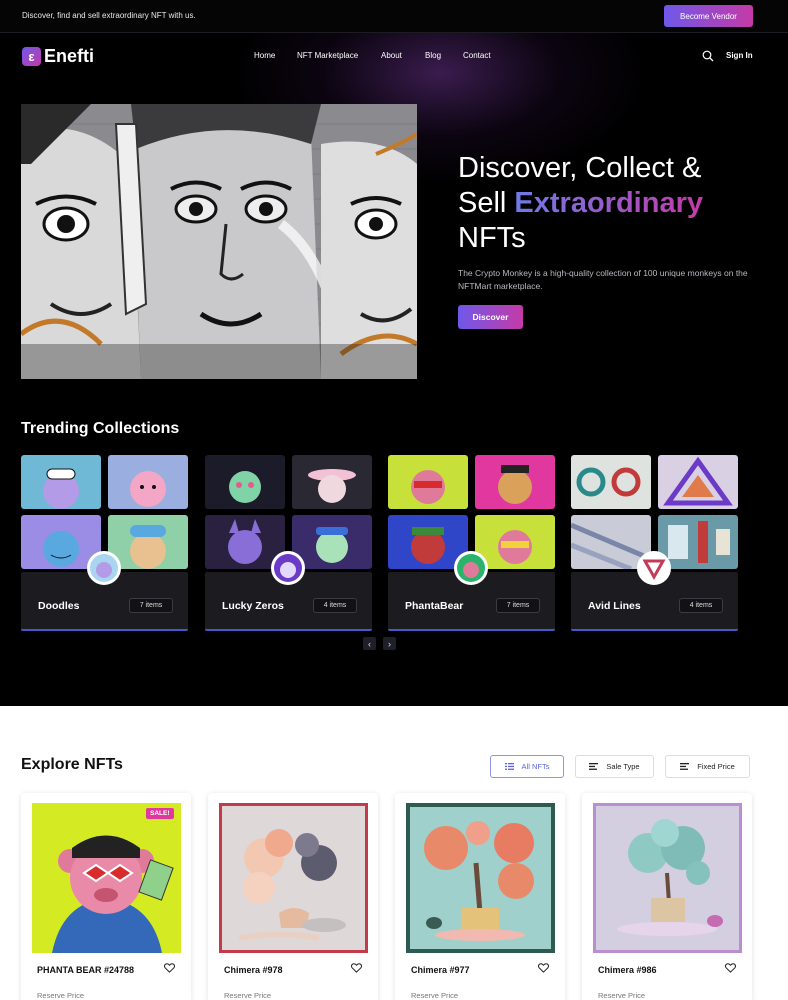 Image resolution: width=788 pixels, height=1000 pixels. What do you see at coordinates (477, 55) in the screenshot?
I see `nav-item-contact: Contact` at bounding box center [477, 55].